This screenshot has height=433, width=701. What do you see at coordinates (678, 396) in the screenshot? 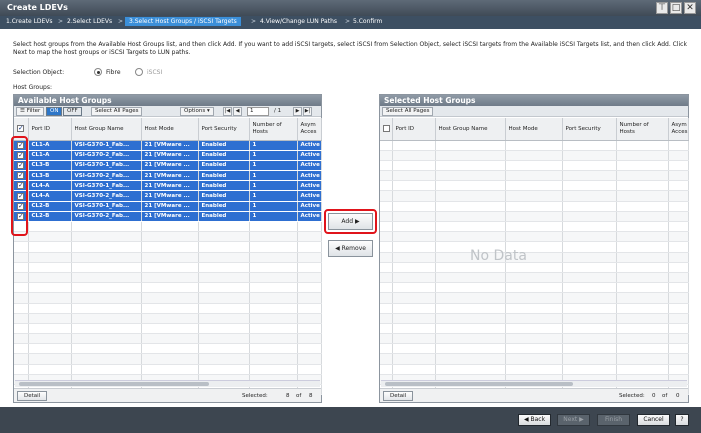
I see `selected-total-count: 0` at bounding box center [678, 396].